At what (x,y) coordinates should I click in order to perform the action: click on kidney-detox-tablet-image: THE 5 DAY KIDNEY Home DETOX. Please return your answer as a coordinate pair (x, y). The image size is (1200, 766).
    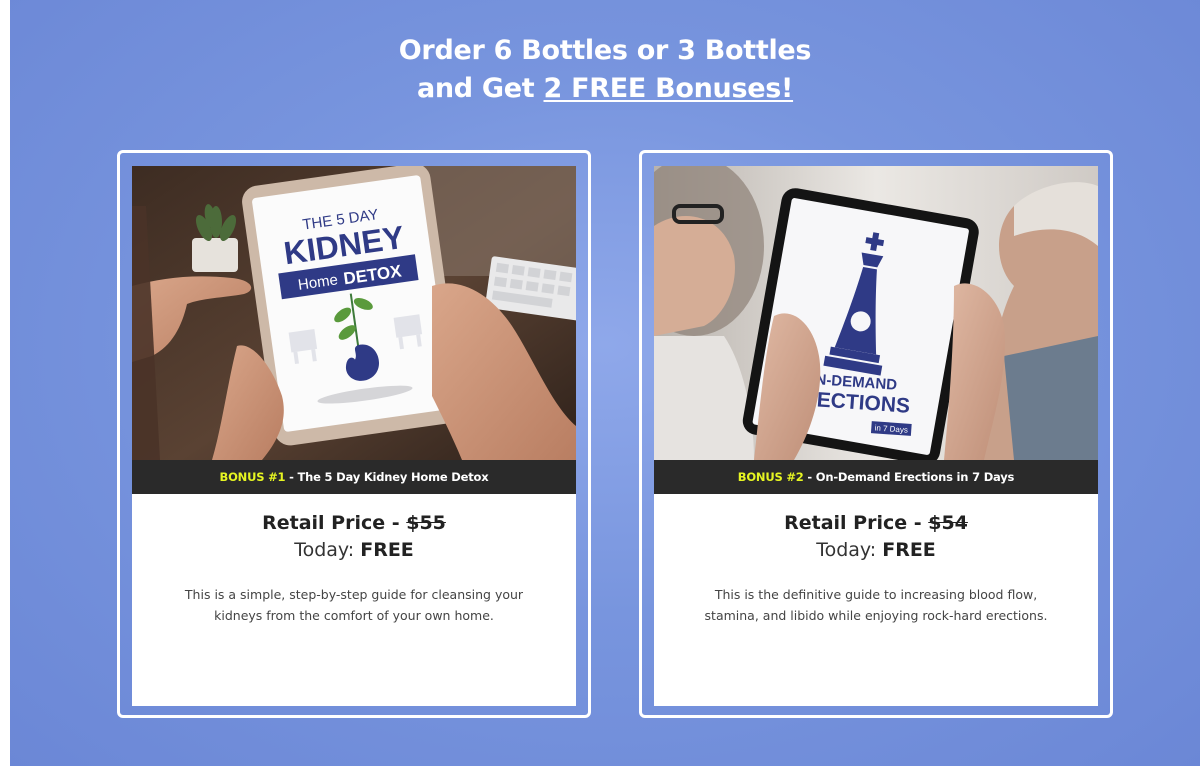
    Looking at the image, I should click on (354, 313).